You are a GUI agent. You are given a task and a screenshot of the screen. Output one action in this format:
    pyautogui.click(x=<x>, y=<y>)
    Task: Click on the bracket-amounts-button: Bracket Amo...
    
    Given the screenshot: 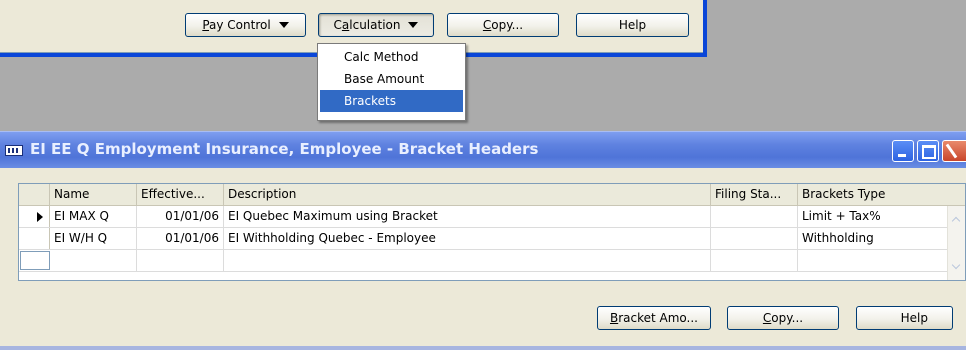 What is the action you would take?
    pyautogui.click(x=654, y=318)
    